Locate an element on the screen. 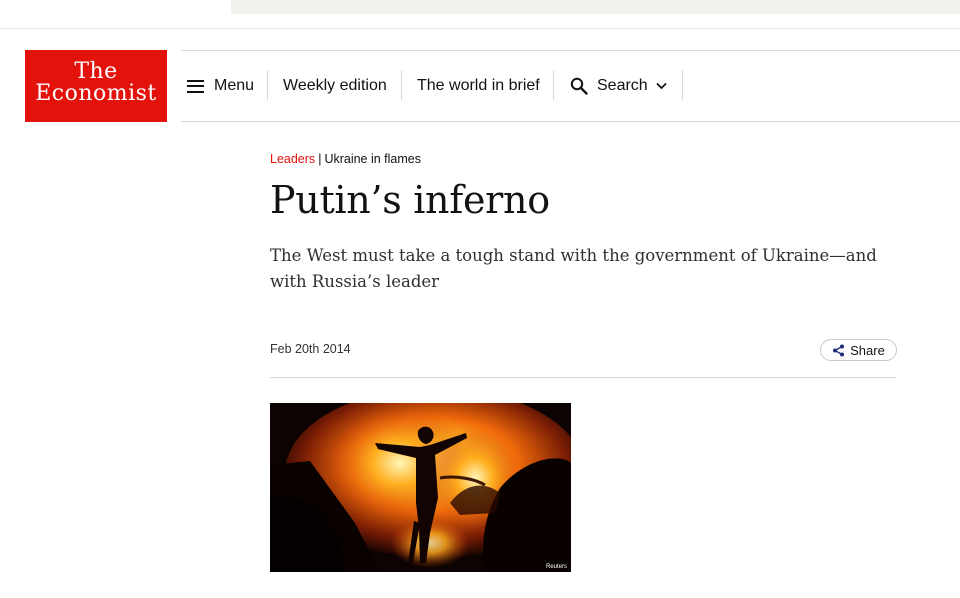 The width and height of the screenshot is (960, 598). ad-banner-placeholder is located at coordinates (595, 7).